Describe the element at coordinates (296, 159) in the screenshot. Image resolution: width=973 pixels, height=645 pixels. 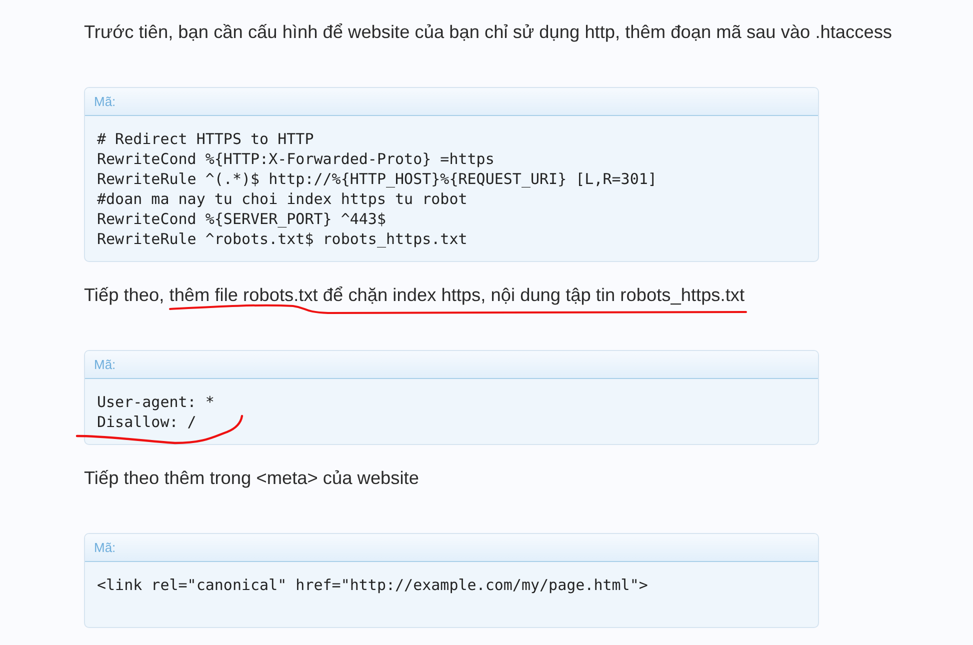
I see `code-line: RewriteCond %{HTTP:X-Forwarded-Proto} =https` at that location.